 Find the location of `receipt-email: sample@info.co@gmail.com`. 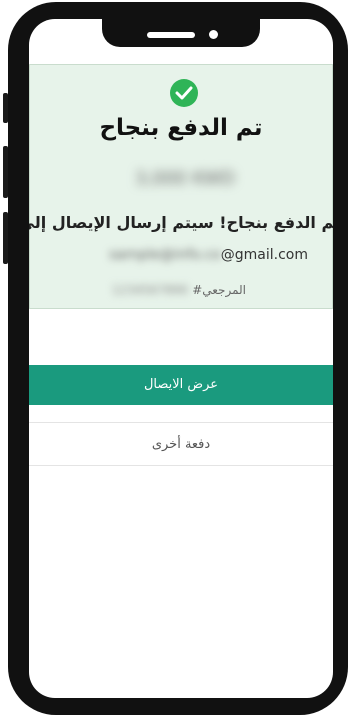

receipt-email: sample@info.co@gmail.com is located at coordinates (208, 255).